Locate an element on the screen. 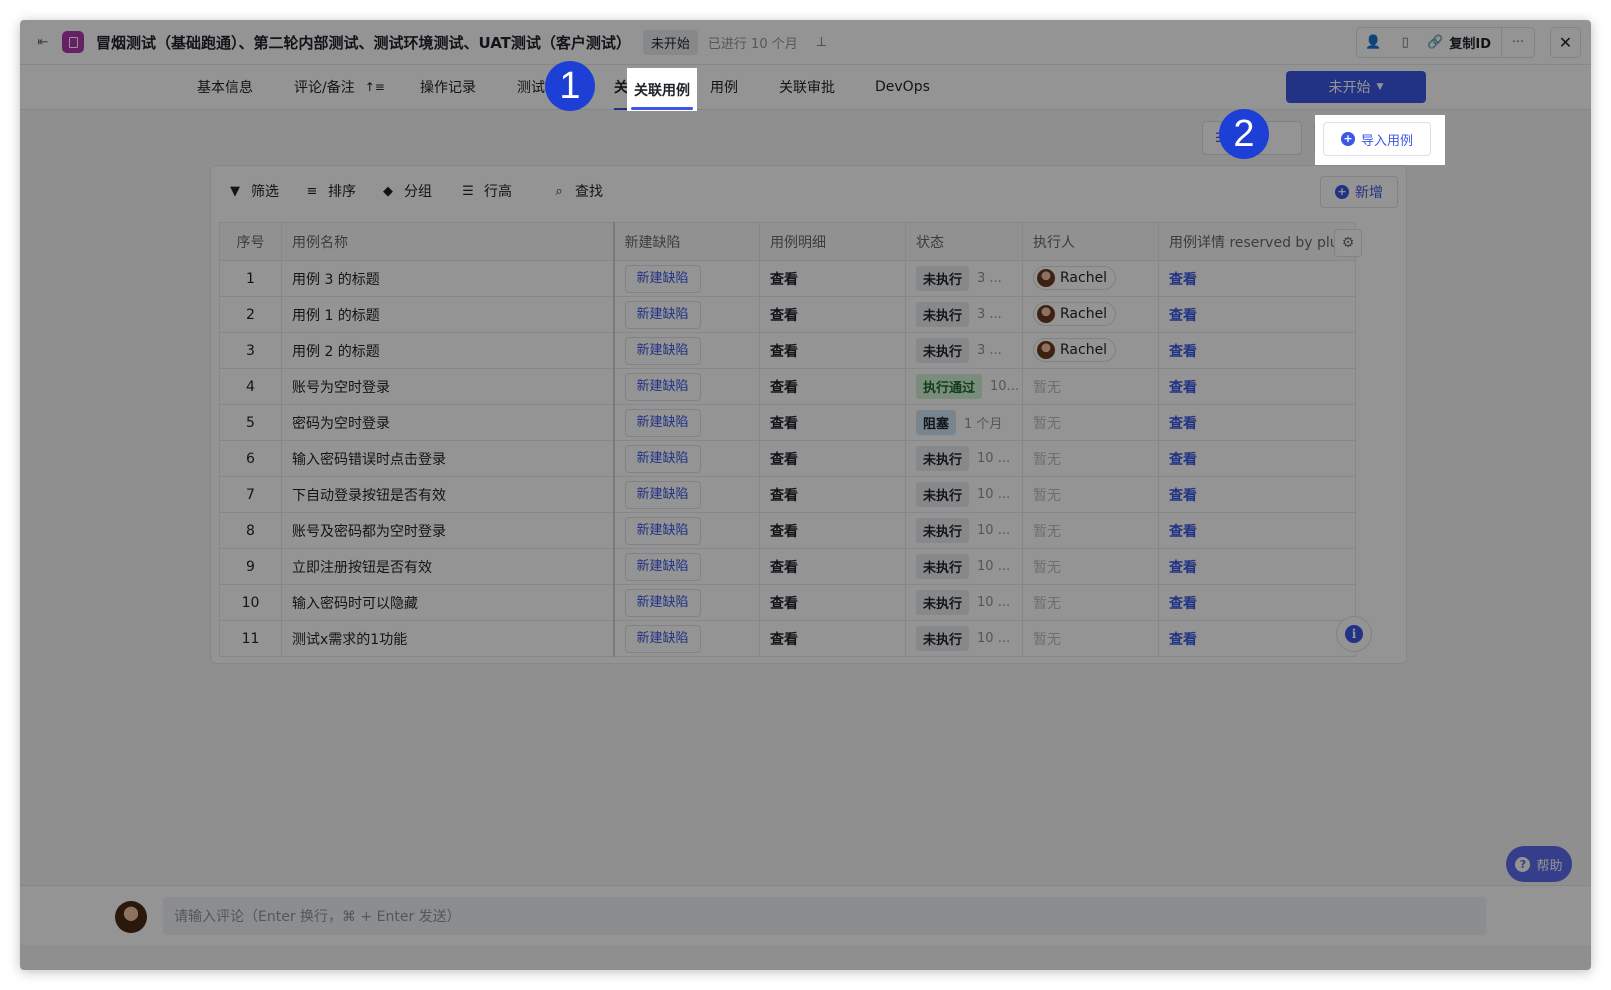 The image size is (1611, 990). case-name: 账号及密码都为空时登录 is located at coordinates (448, 530).